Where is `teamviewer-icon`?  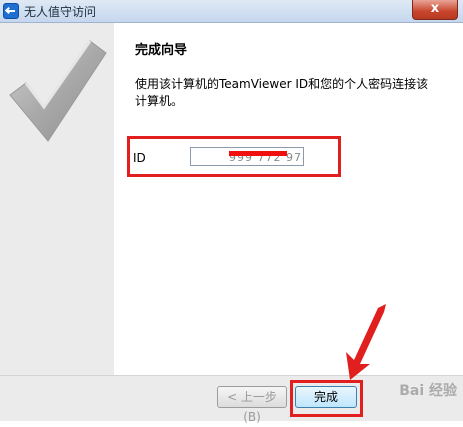 teamviewer-icon is located at coordinates (11, 11).